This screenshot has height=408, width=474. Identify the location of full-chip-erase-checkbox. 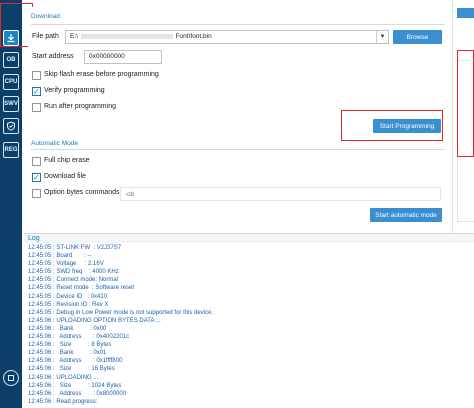
(36, 161).